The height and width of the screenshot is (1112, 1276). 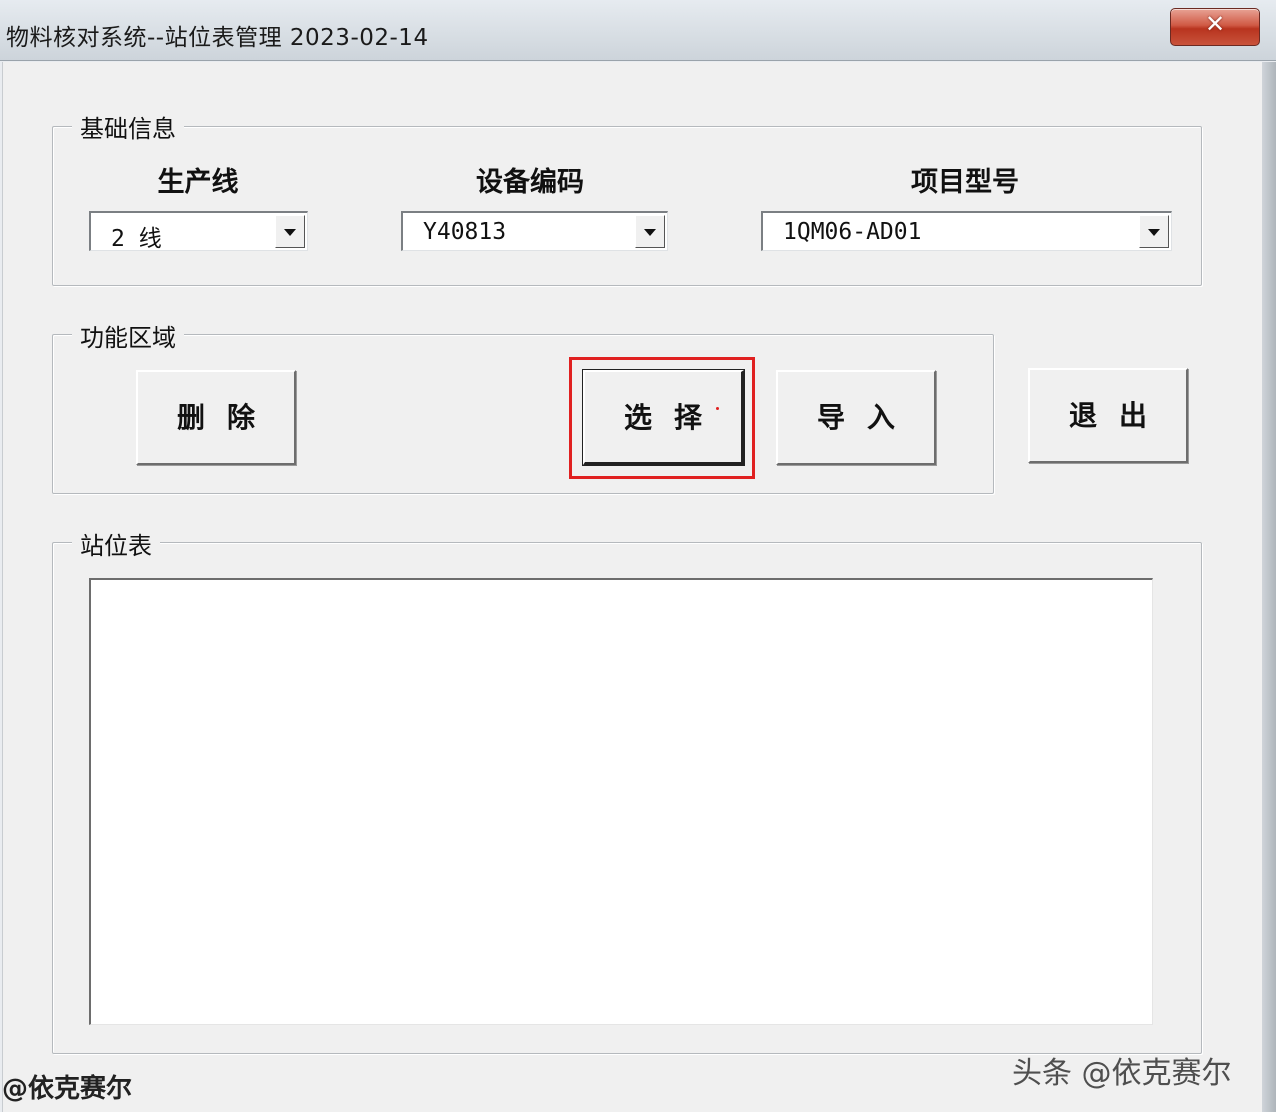 What do you see at coordinates (136, 239) in the screenshot?
I see `production-line-value: 2 线` at bounding box center [136, 239].